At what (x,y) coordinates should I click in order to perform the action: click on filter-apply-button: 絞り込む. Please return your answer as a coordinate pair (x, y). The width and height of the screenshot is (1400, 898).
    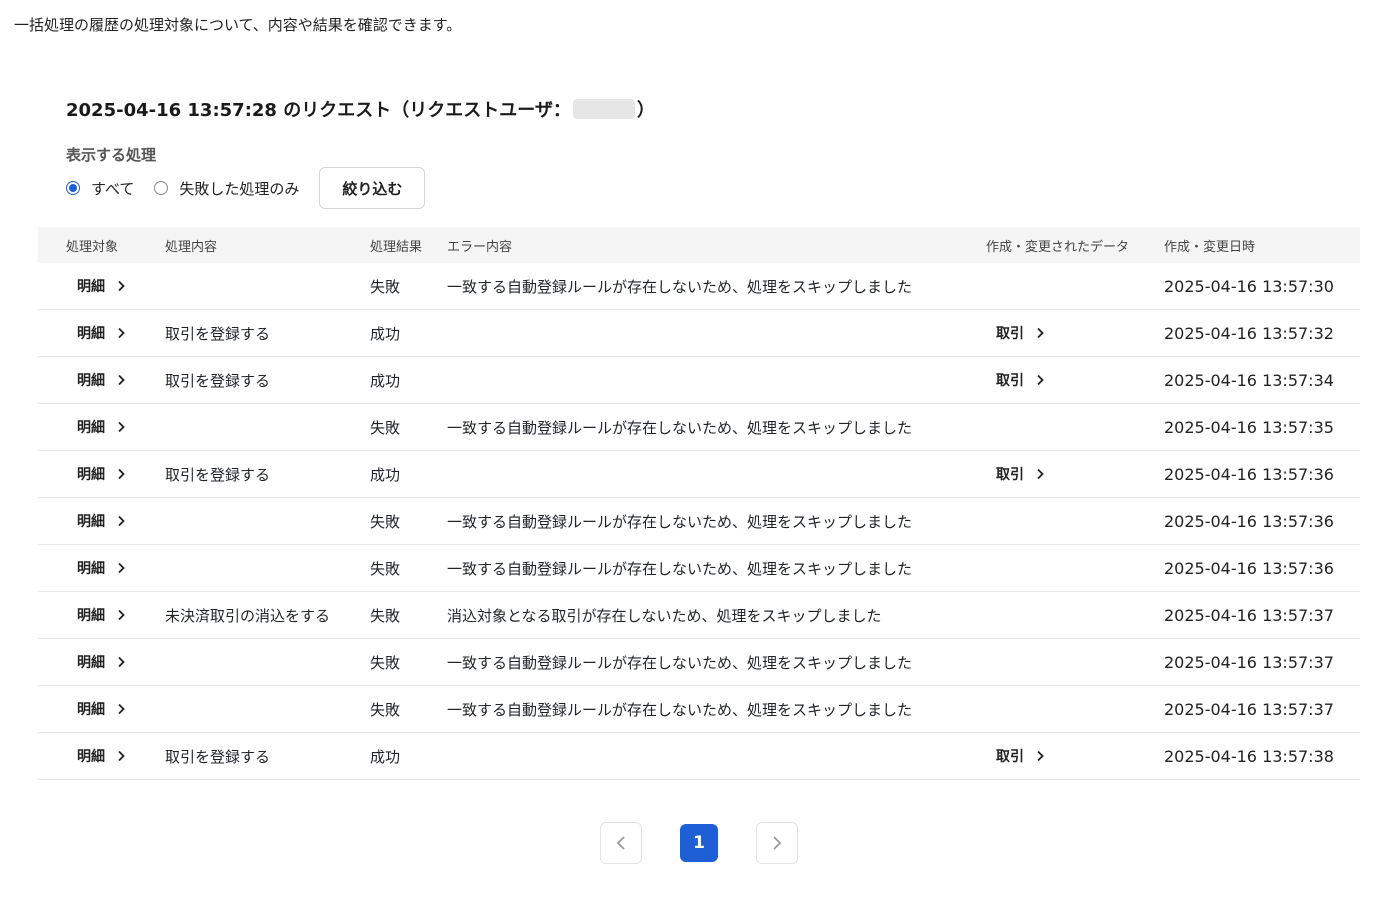
    Looking at the image, I should click on (372, 188).